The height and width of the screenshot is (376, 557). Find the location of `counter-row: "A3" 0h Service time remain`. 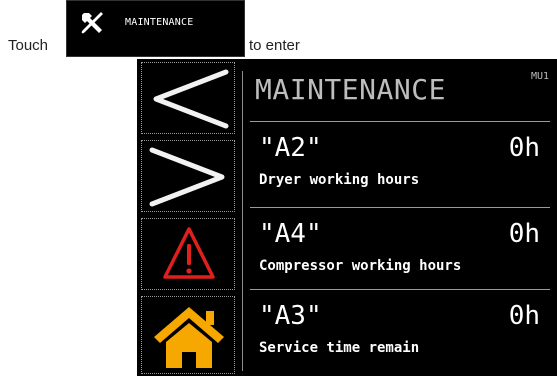

counter-row: "A3" 0h Service time remain is located at coordinates (400, 333).